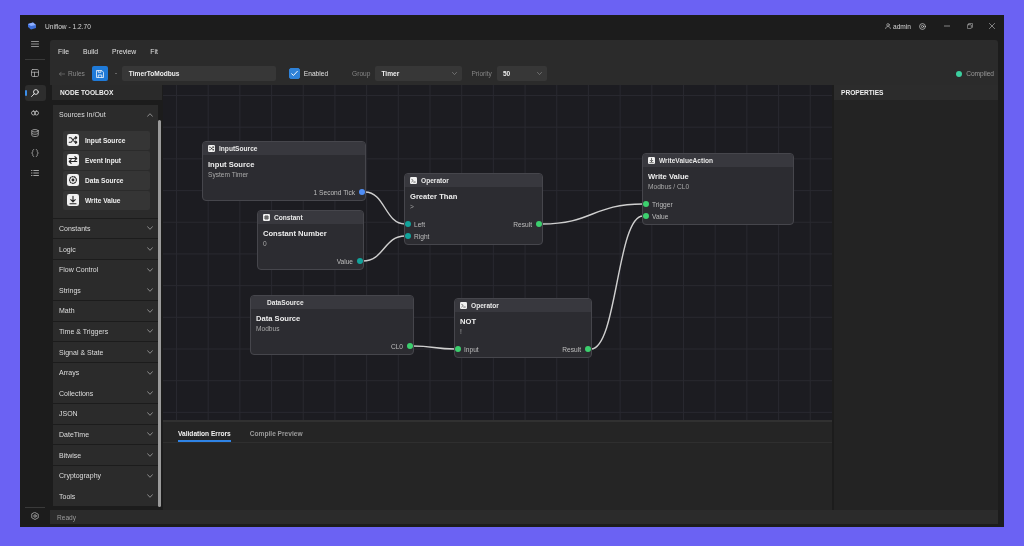 This screenshot has height=546, width=1024. Describe the element at coordinates (35, 173) in the screenshot. I see `list-icon` at that location.